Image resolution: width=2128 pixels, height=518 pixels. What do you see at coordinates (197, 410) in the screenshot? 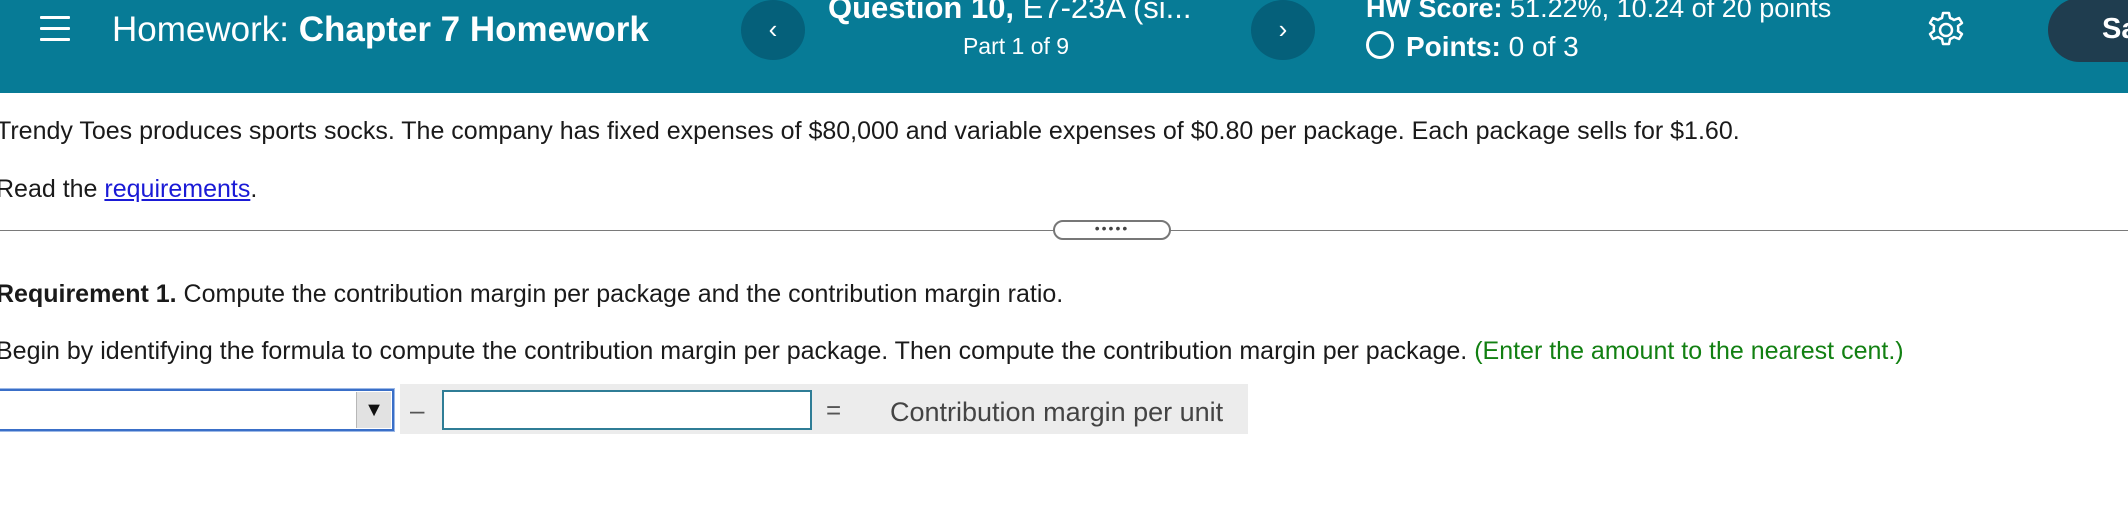
I see `formula-first-term-dropdown: ▼` at bounding box center [197, 410].